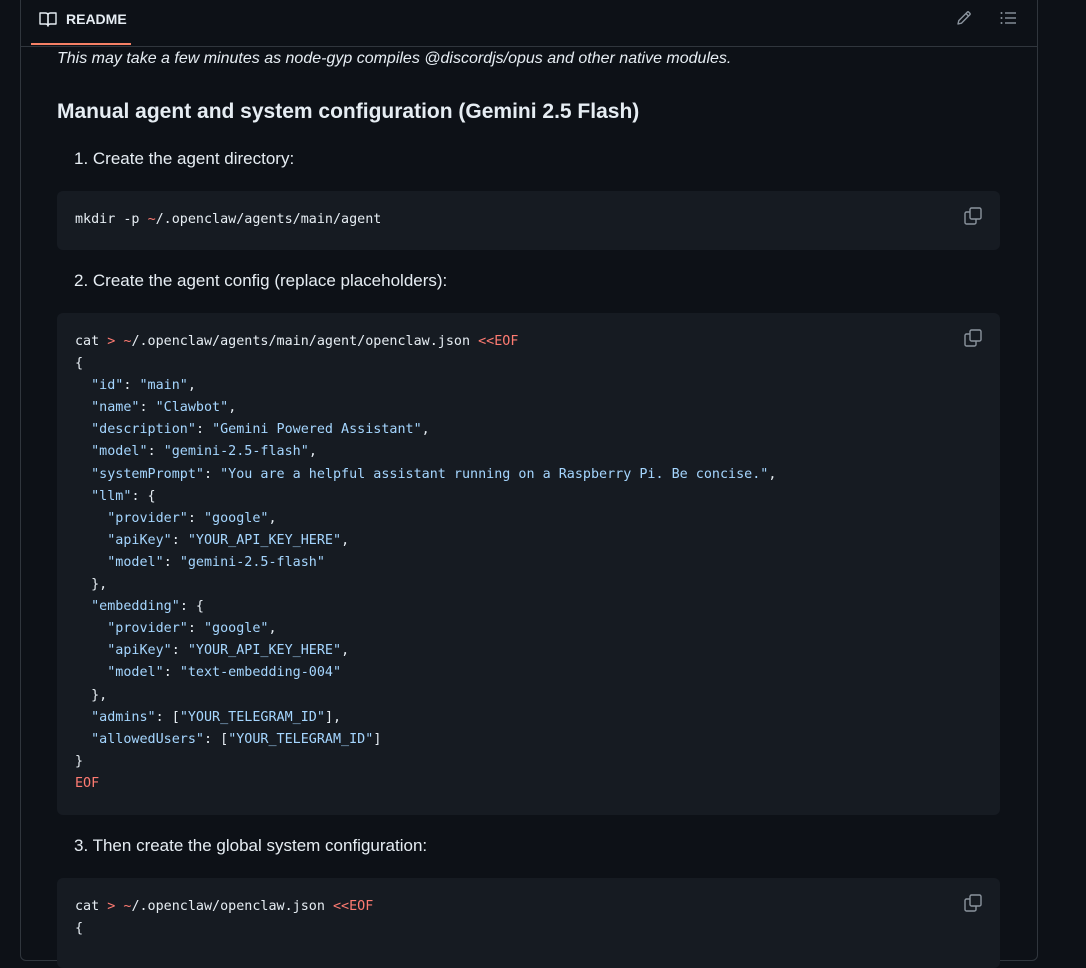 The height and width of the screenshot is (968, 1086). Describe the element at coordinates (87, 783) in the screenshot. I see `code-line: EOF` at that location.